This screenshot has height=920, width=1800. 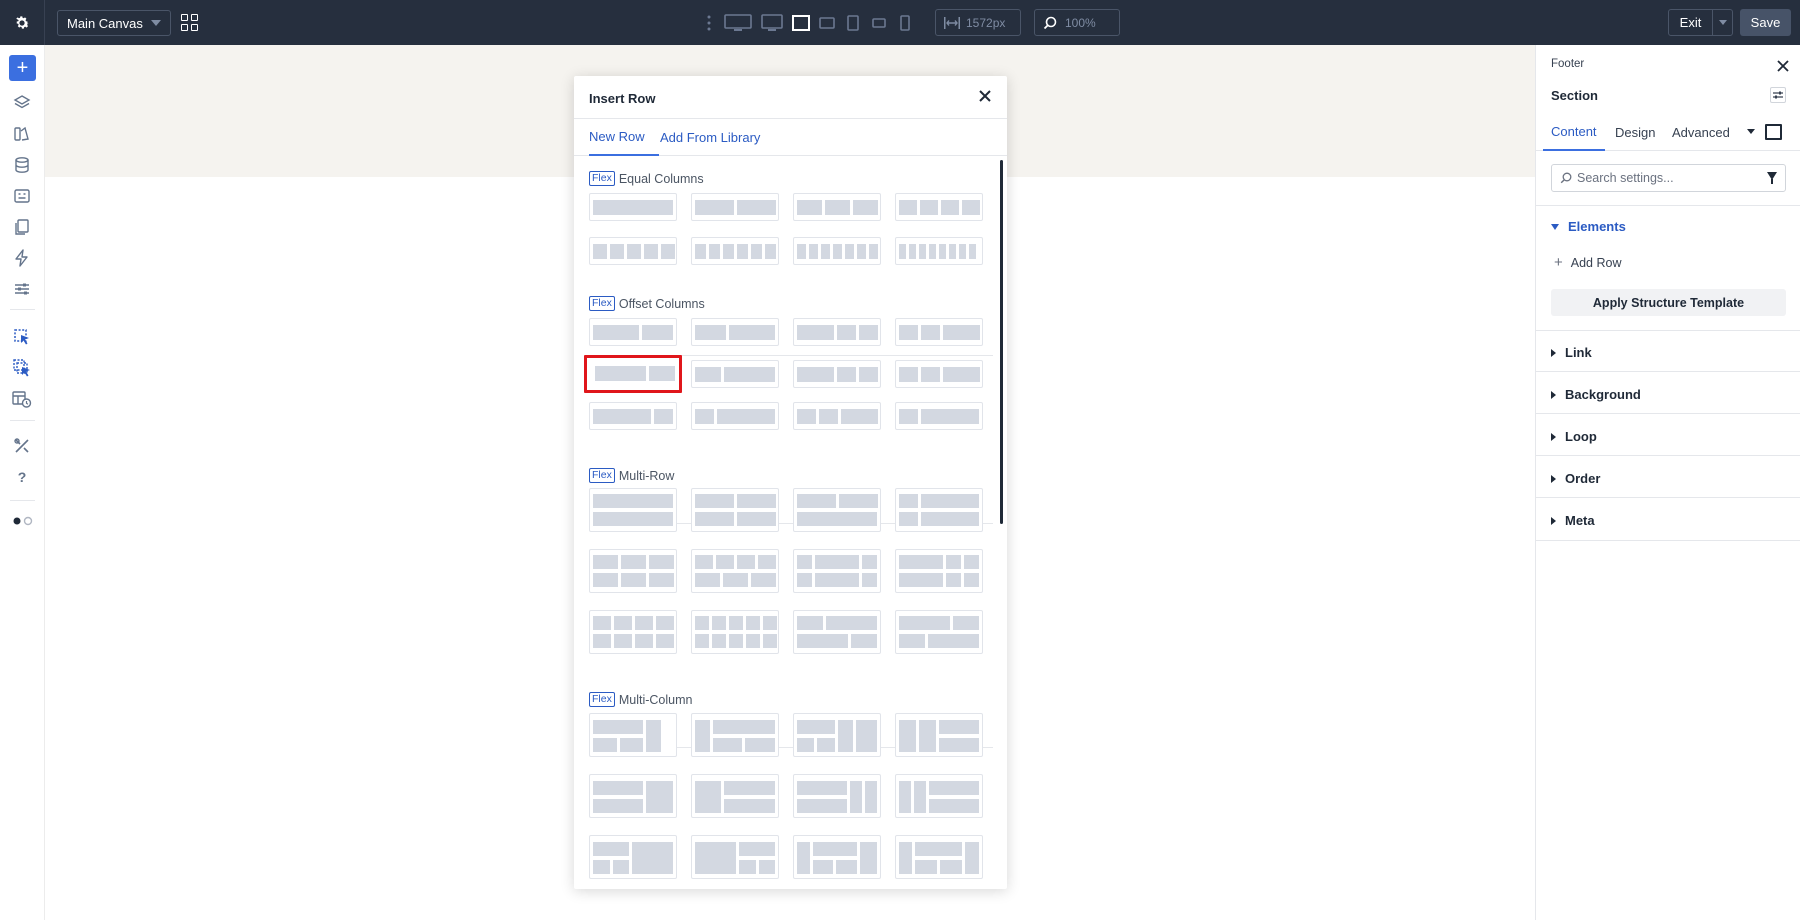 I want to click on save-button: Save, so click(x=1765, y=22).